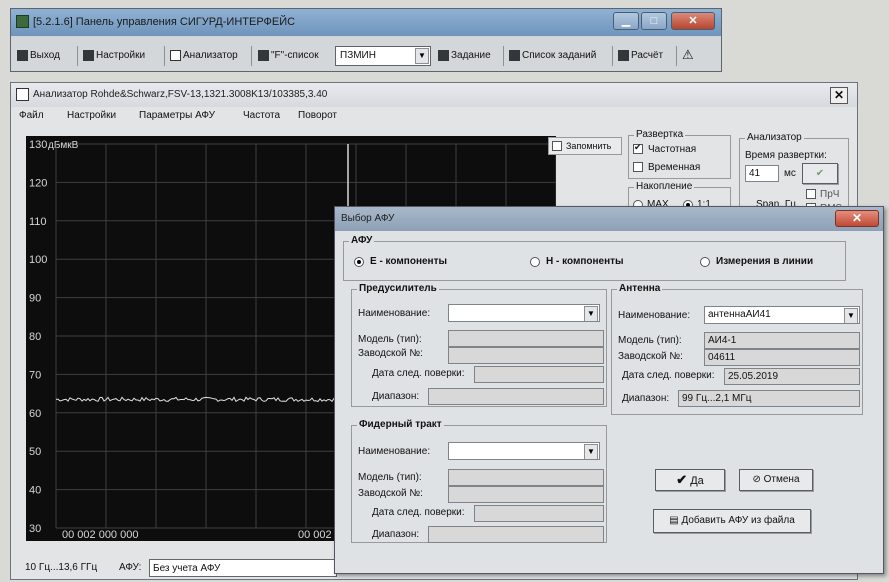 The height and width of the screenshot is (582, 889). Describe the element at coordinates (61, 567) in the screenshot. I see `frequency-range: 10 Гц...13,6 ГГц` at that location.